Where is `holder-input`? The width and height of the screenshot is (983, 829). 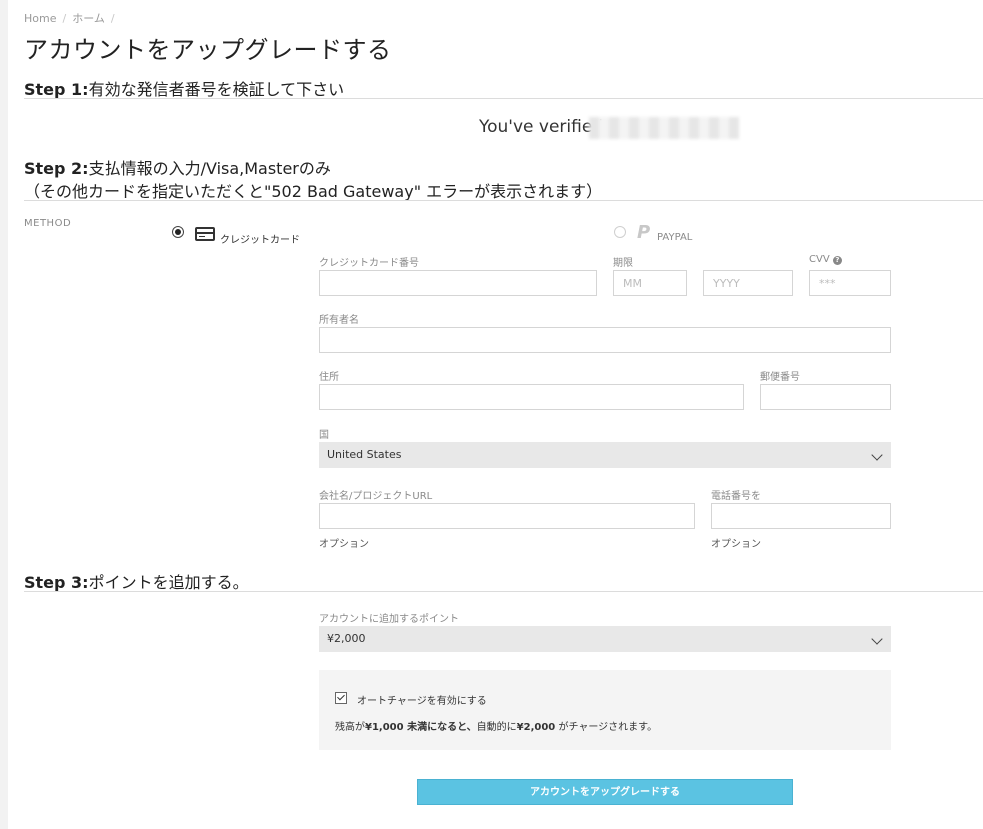
holder-input is located at coordinates (605, 340).